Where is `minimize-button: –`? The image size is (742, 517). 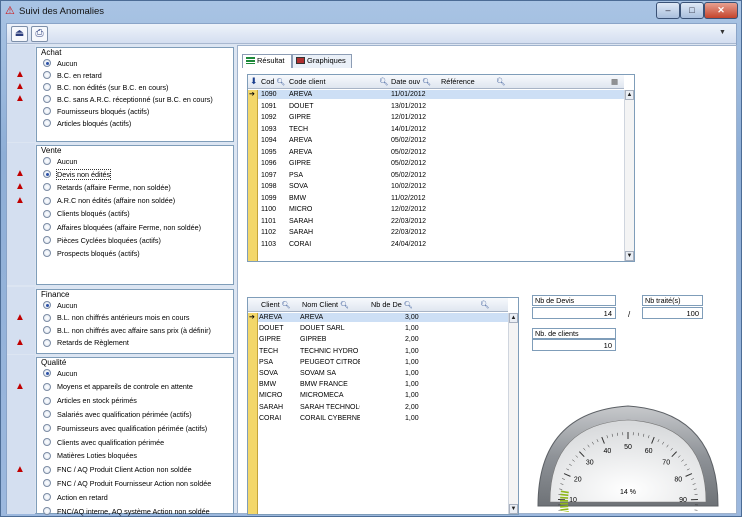 minimize-button: – is located at coordinates (668, 10).